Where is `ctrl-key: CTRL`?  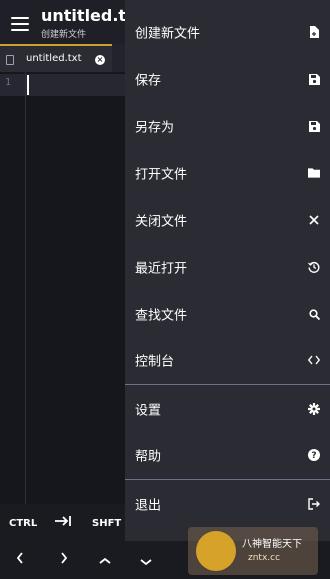
ctrl-key: CTRL is located at coordinates (23, 523).